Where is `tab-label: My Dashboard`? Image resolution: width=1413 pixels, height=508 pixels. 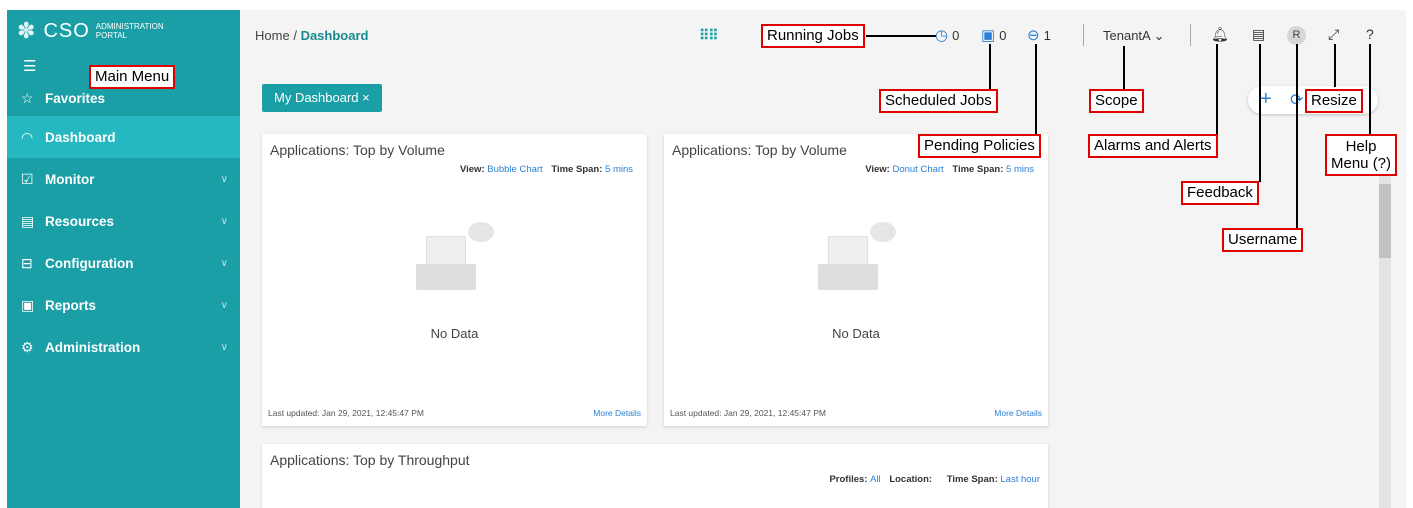
tab-label: My Dashboard is located at coordinates (316, 97).